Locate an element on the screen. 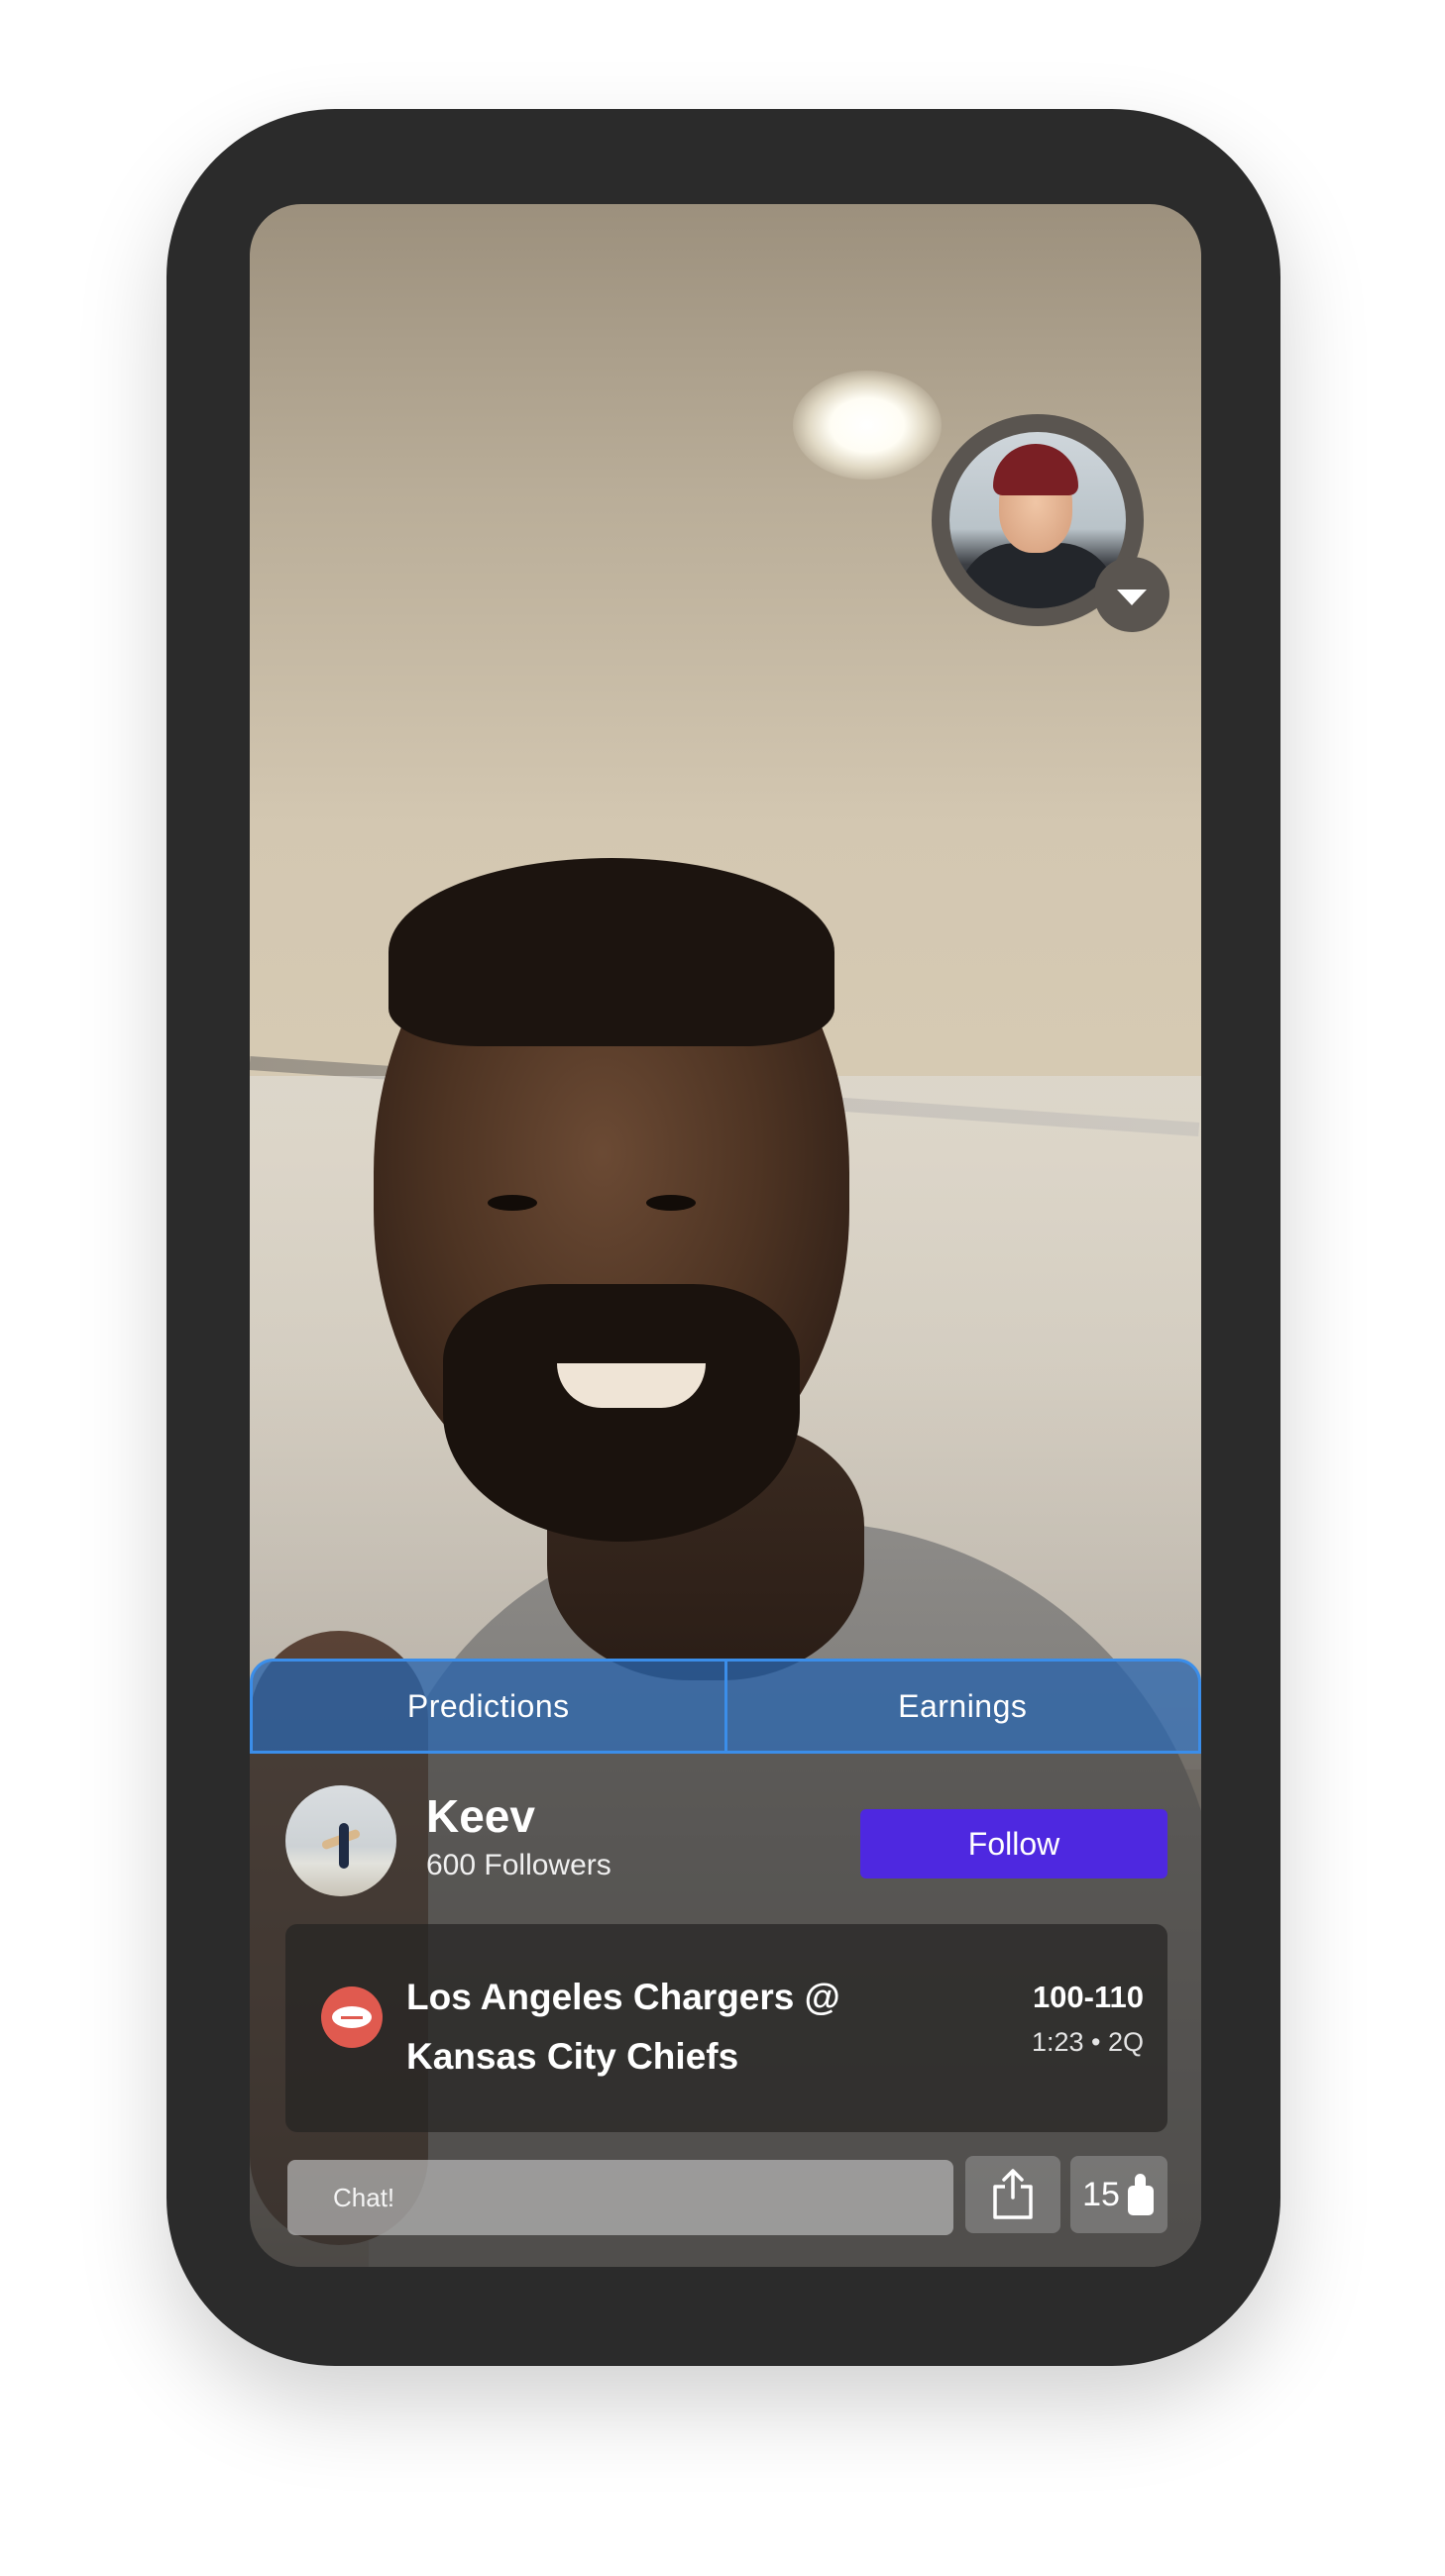 This screenshot has width=1445, height=2576. football-shape is located at coordinates (352, 2017).